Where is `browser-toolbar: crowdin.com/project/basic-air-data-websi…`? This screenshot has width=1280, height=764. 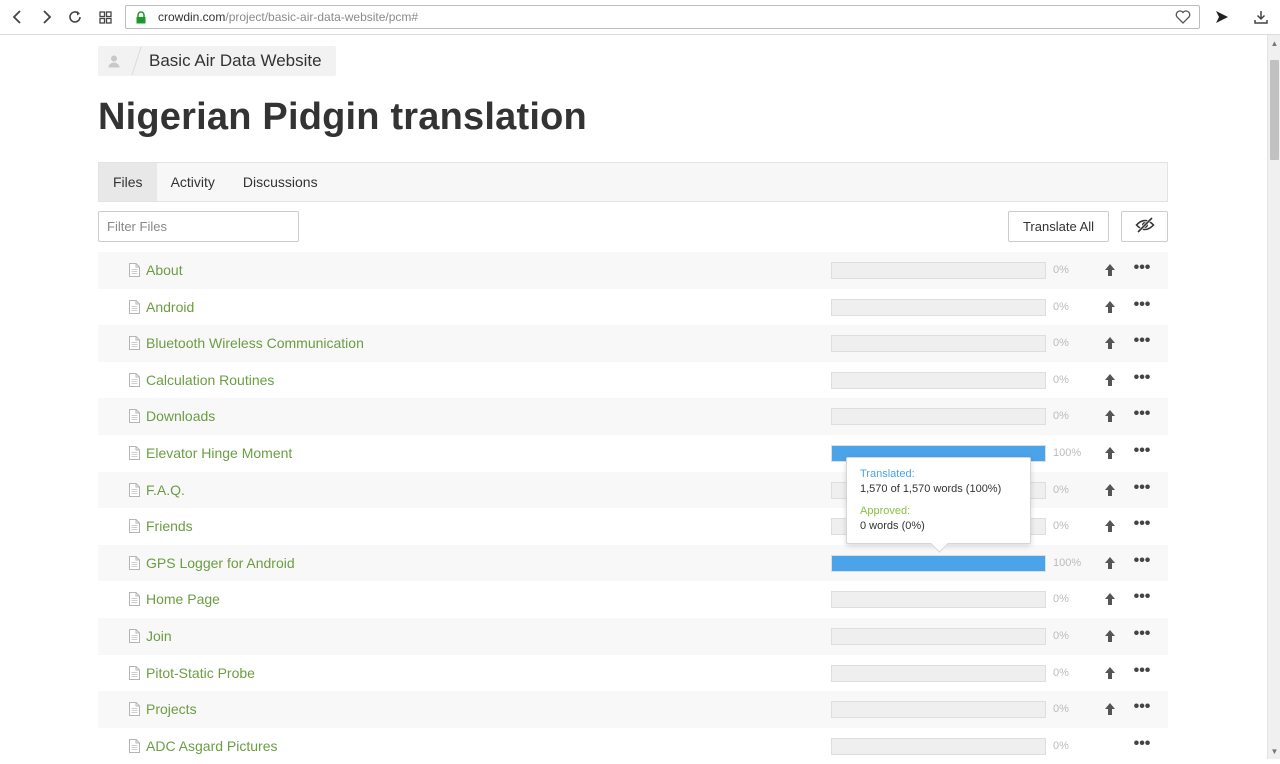 browser-toolbar: crowdin.com/project/basic-air-data-websi… is located at coordinates (640, 17).